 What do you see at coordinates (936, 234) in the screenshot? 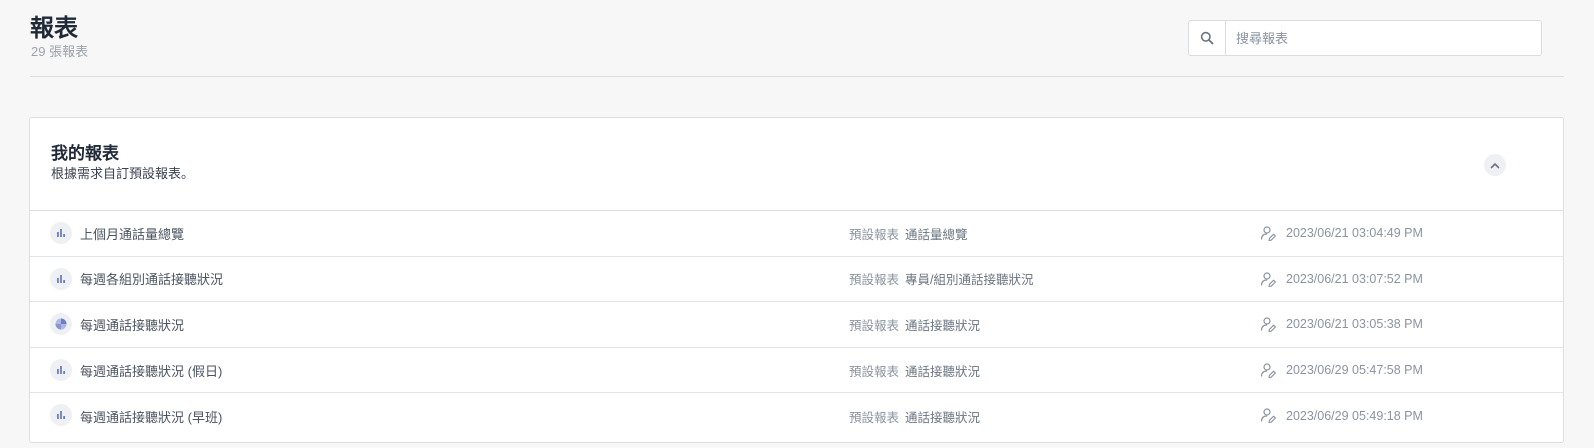
I see `report-template: 通話量總覽` at bounding box center [936, 234].